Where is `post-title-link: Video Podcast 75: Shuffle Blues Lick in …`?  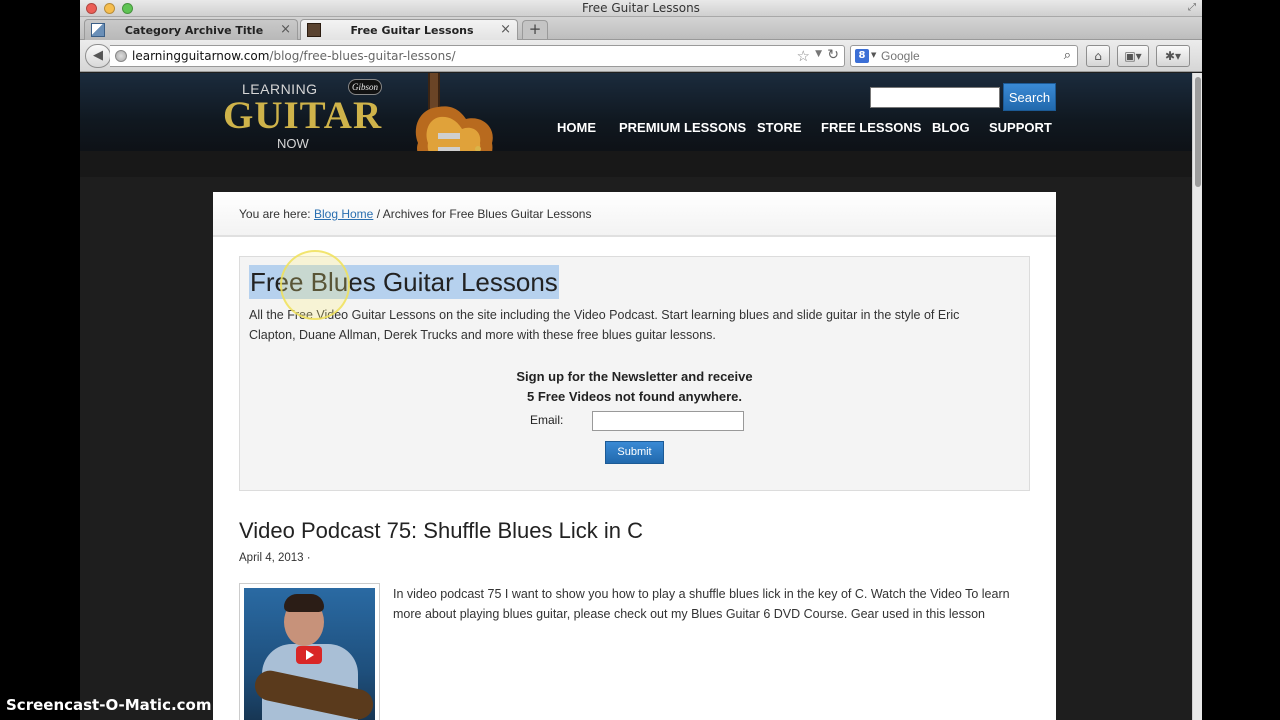
post-title-link: Video Podcast 75: Shuffle Blues Lick in … is located at coordinates (441, 531).